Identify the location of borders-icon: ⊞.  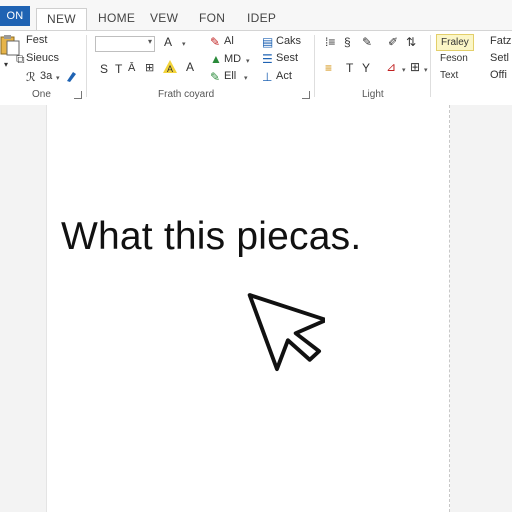
(415, 67).